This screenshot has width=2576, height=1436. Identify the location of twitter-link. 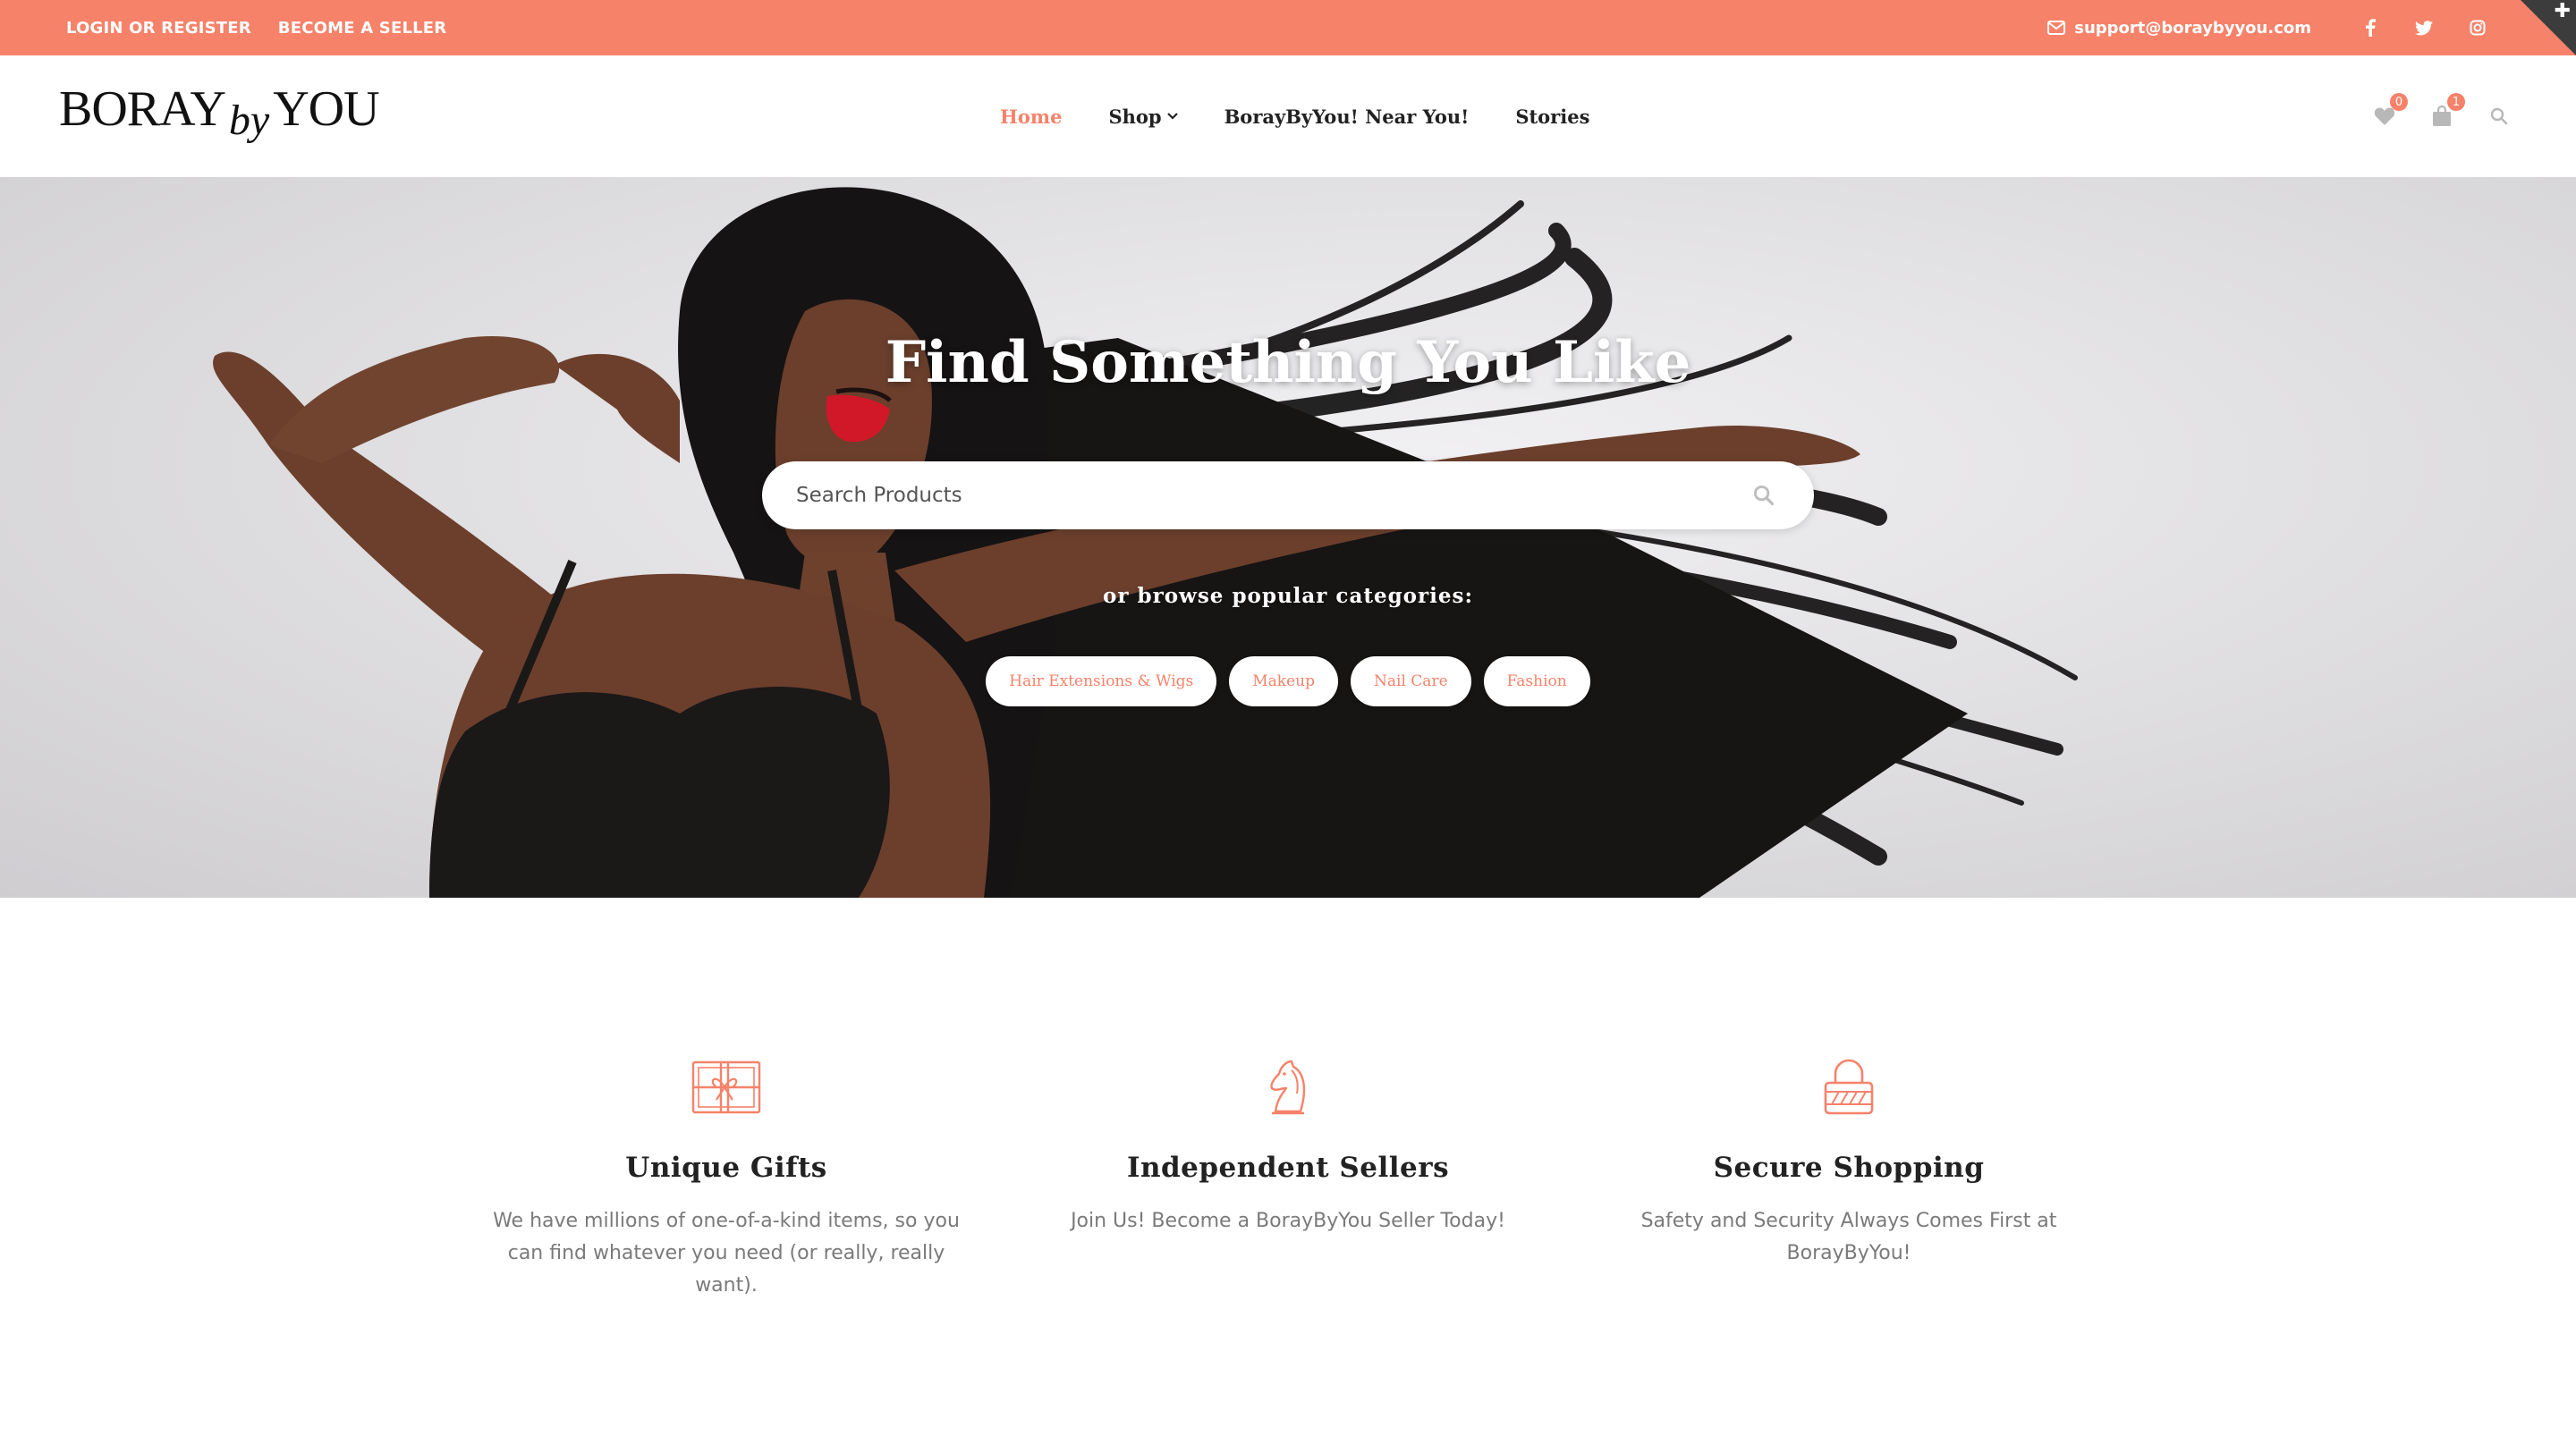
(2424, 27).